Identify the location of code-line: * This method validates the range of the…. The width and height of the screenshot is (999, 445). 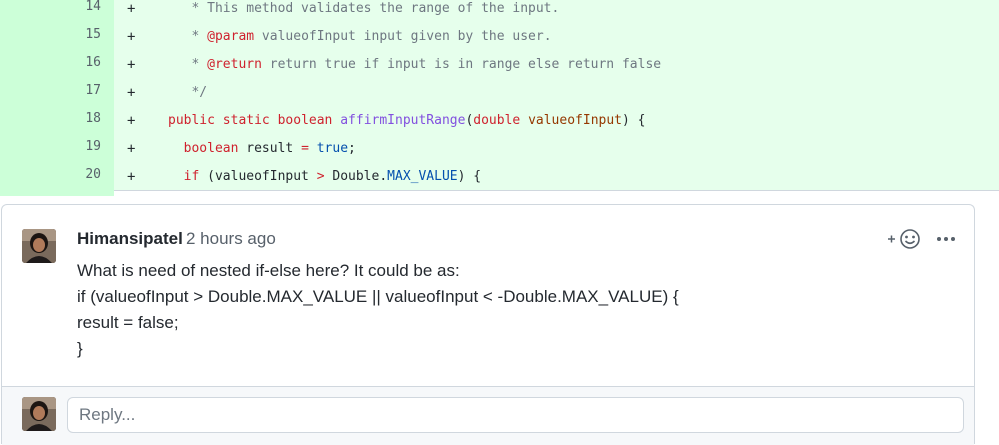
(363, 9).